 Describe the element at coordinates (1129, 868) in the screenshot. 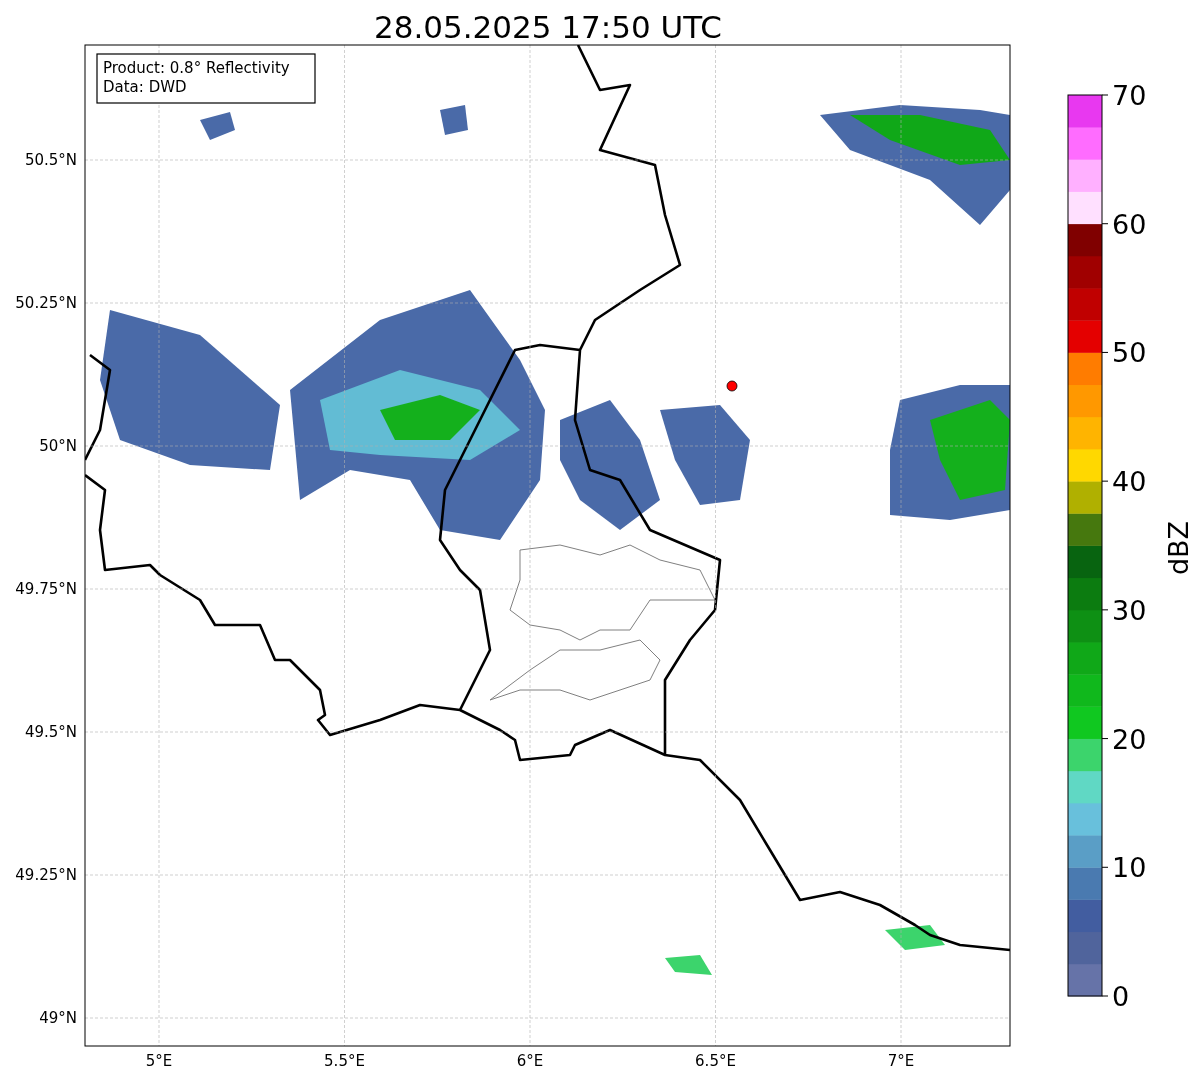

I see `colorbar-tick-label: 10` at that location.